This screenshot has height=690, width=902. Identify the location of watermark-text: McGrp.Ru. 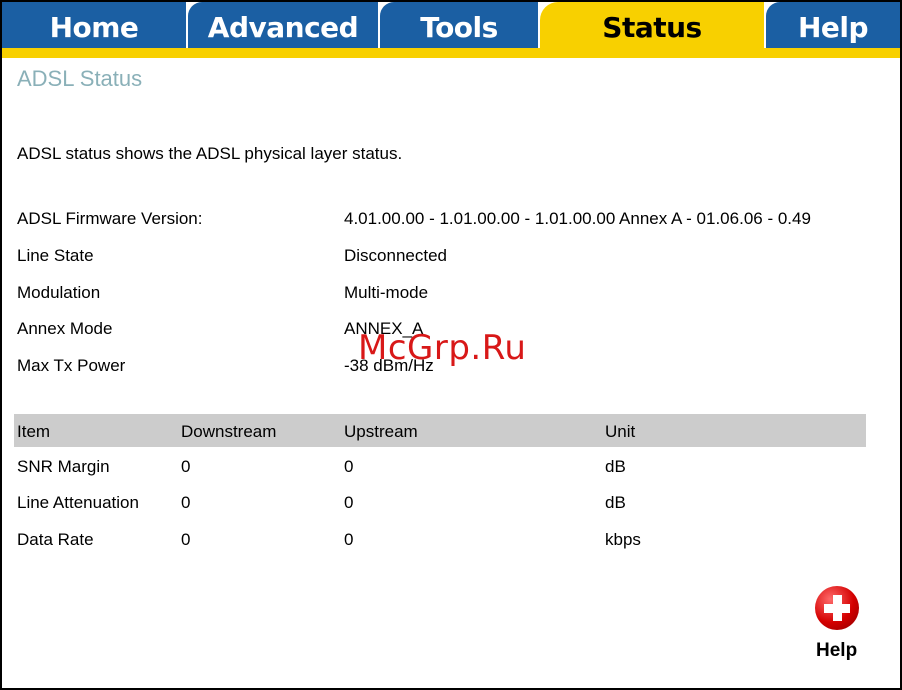
(442, 348).